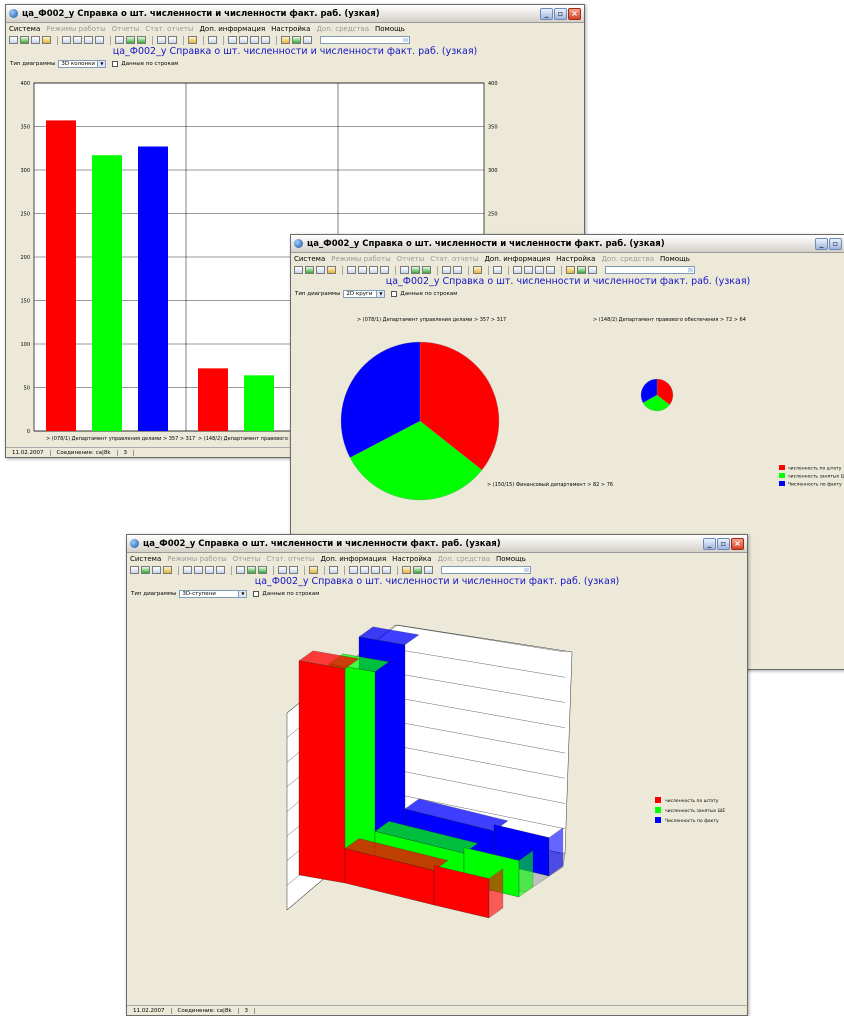  What do you see at coordinates (364, 293) in the screenshot?
I see `chart-type-select: 2D круги ▼` at bounding box center [364, 293].